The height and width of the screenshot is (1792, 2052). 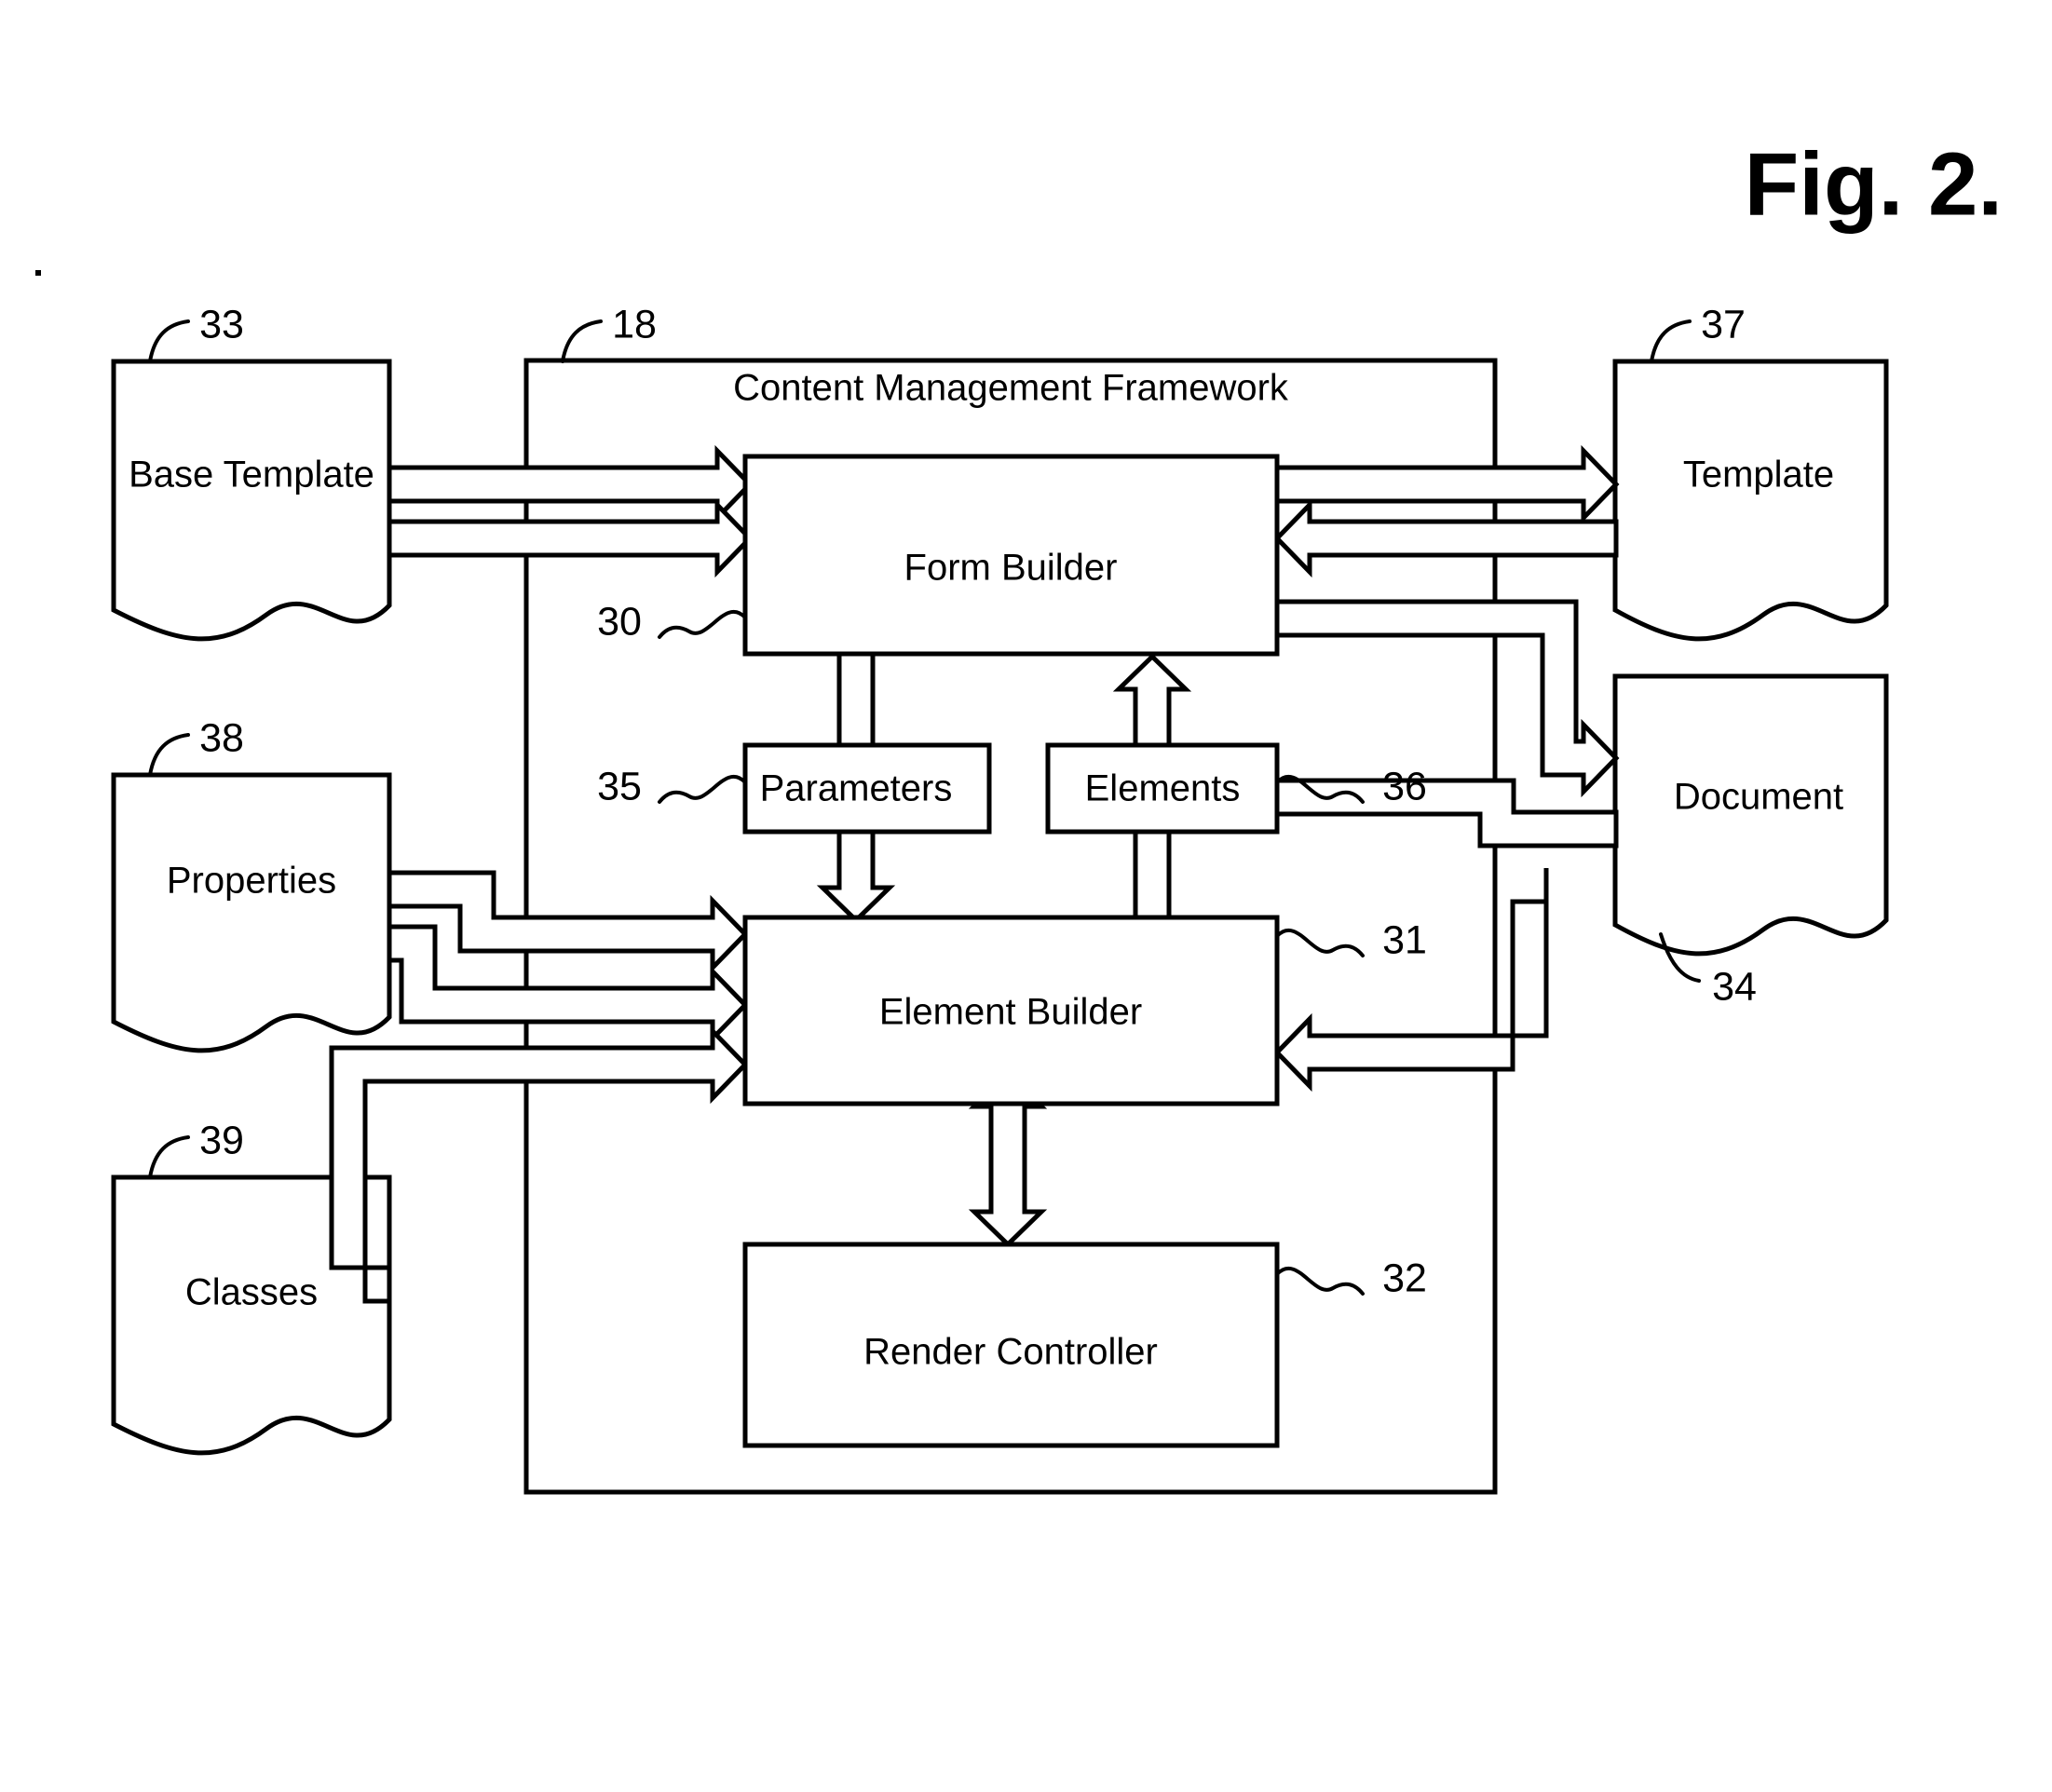 I want to click on link-elements-element-builder, so click(x=1152, y=874).